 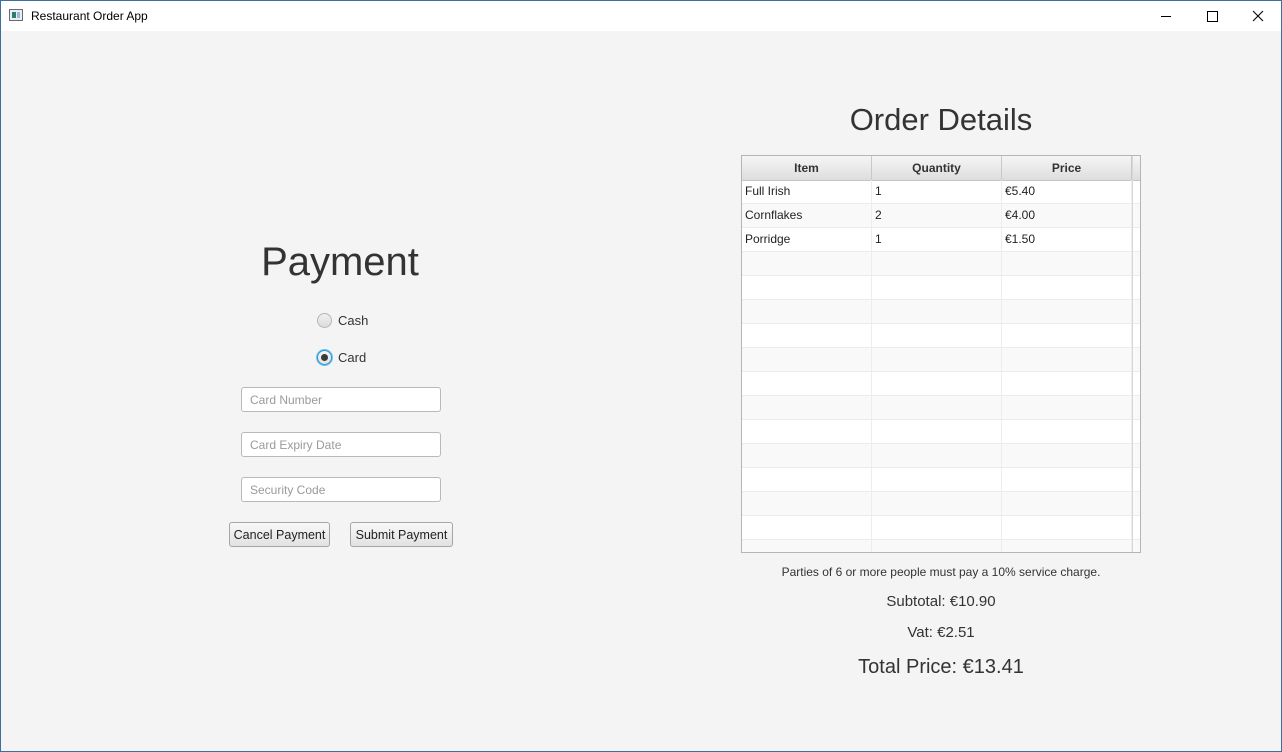 I want to click on submit-payment-button: Submit Payment, so click(x=401, y=534).